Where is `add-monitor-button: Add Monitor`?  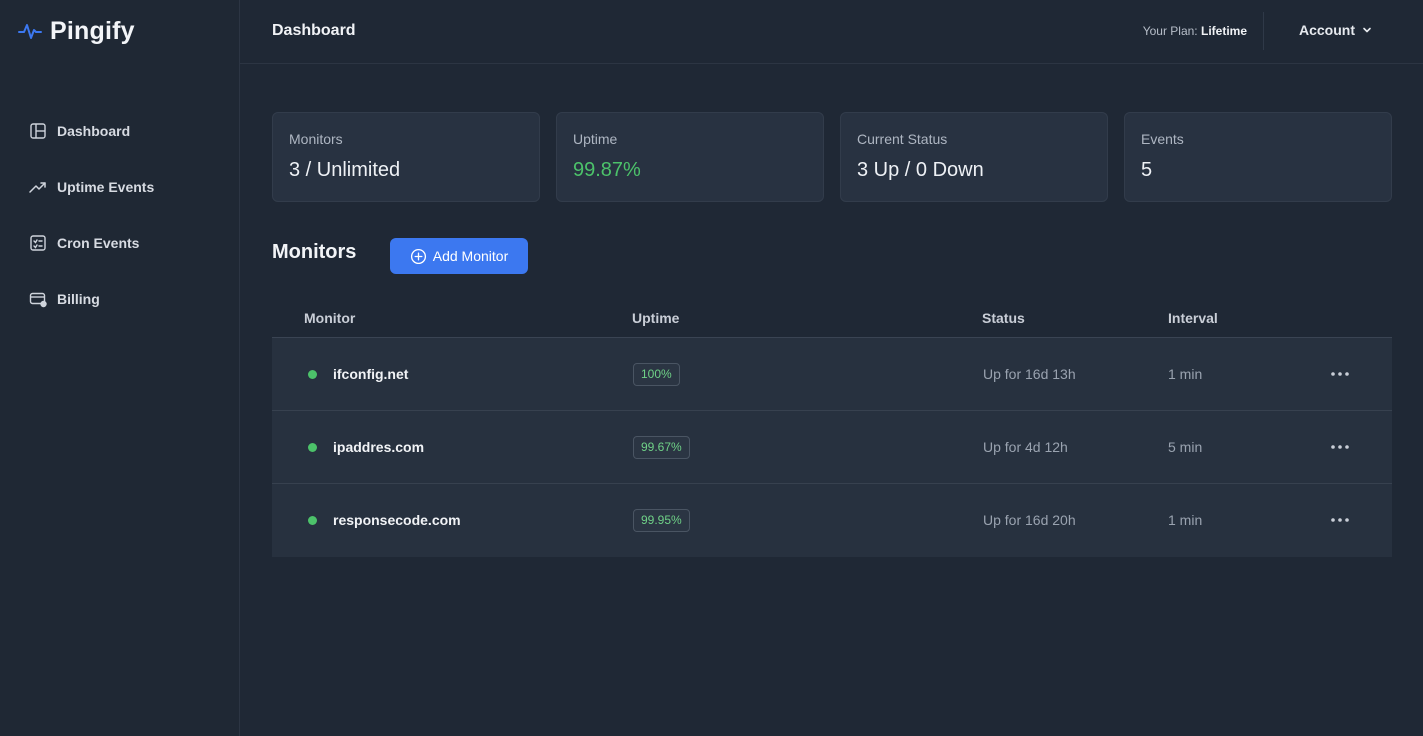 add-monitor-button: Add Monitor is located at coordinates (459, 256).